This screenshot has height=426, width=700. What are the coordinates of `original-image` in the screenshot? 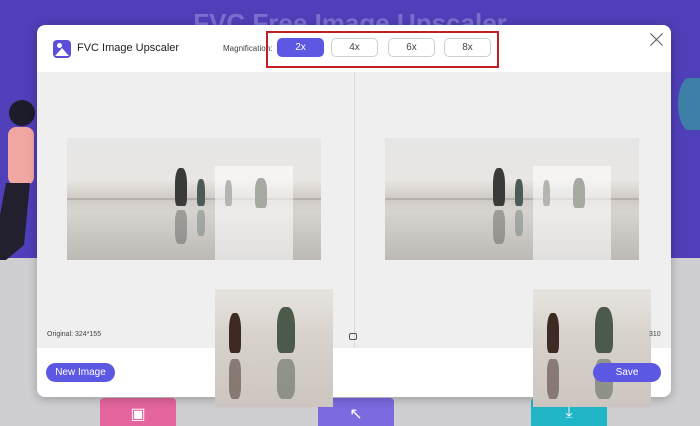 It's located at (194, 199).